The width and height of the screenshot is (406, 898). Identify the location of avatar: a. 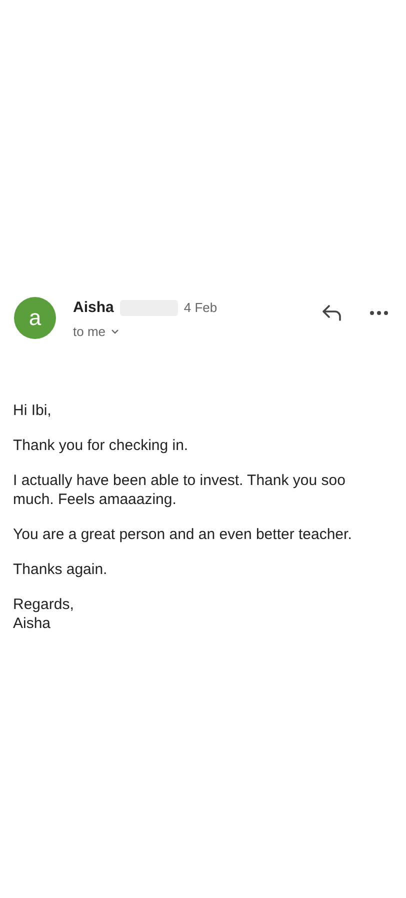
(35, 318).